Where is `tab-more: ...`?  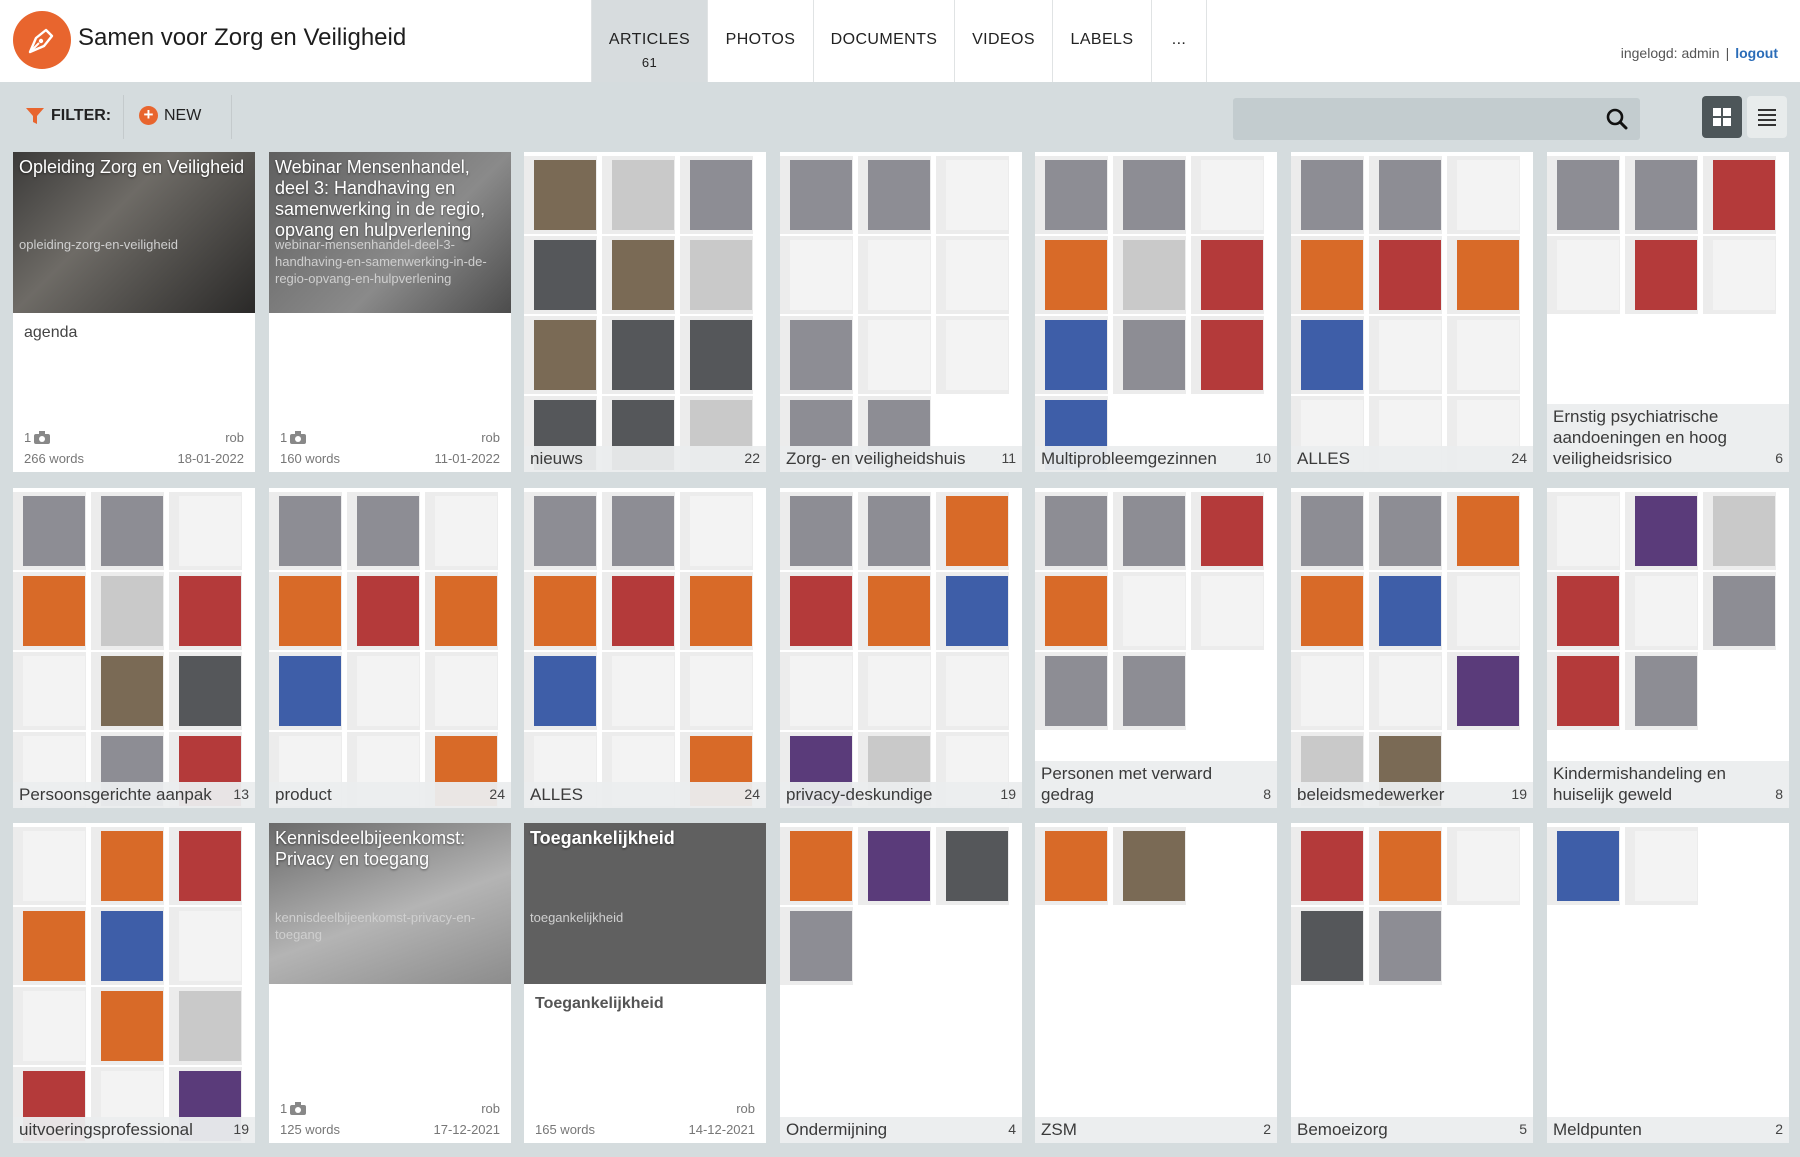
tab-more: ... is located at coordinates (1179, 41).